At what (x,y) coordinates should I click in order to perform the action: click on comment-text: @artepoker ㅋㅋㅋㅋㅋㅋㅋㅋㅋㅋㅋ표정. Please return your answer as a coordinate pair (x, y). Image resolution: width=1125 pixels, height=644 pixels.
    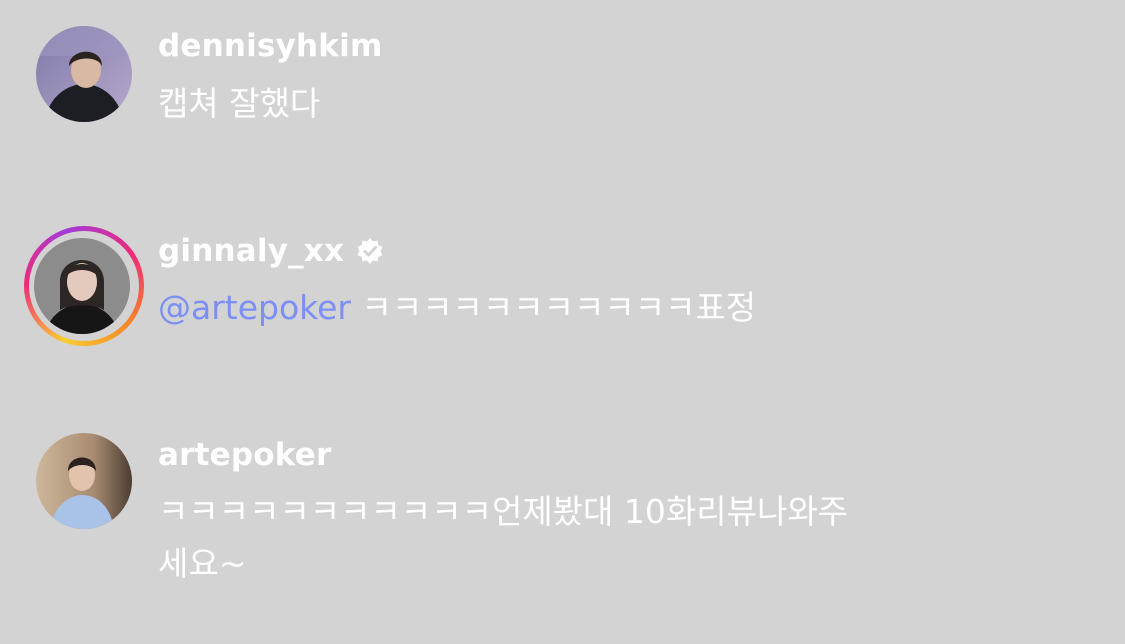
    Looking at the image, I should click on (457, 308).